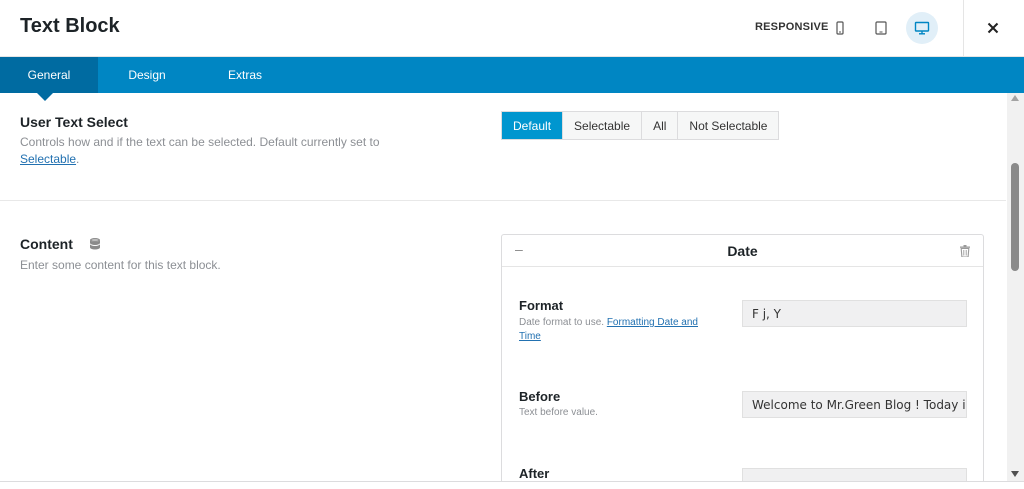 Image resolution: width=1024 pixels, height=489 pixels. I want to click on tablet-icon, so click(881, 28).